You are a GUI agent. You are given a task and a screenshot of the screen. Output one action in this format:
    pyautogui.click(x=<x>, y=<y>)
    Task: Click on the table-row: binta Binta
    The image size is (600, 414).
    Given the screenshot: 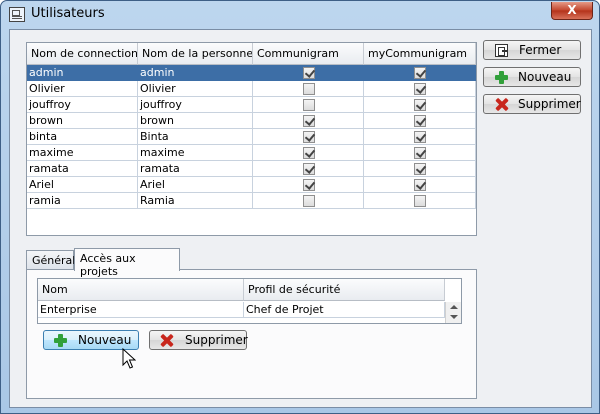 What is the action you would take?
    pyautogui.click(x=251, y=137)
    